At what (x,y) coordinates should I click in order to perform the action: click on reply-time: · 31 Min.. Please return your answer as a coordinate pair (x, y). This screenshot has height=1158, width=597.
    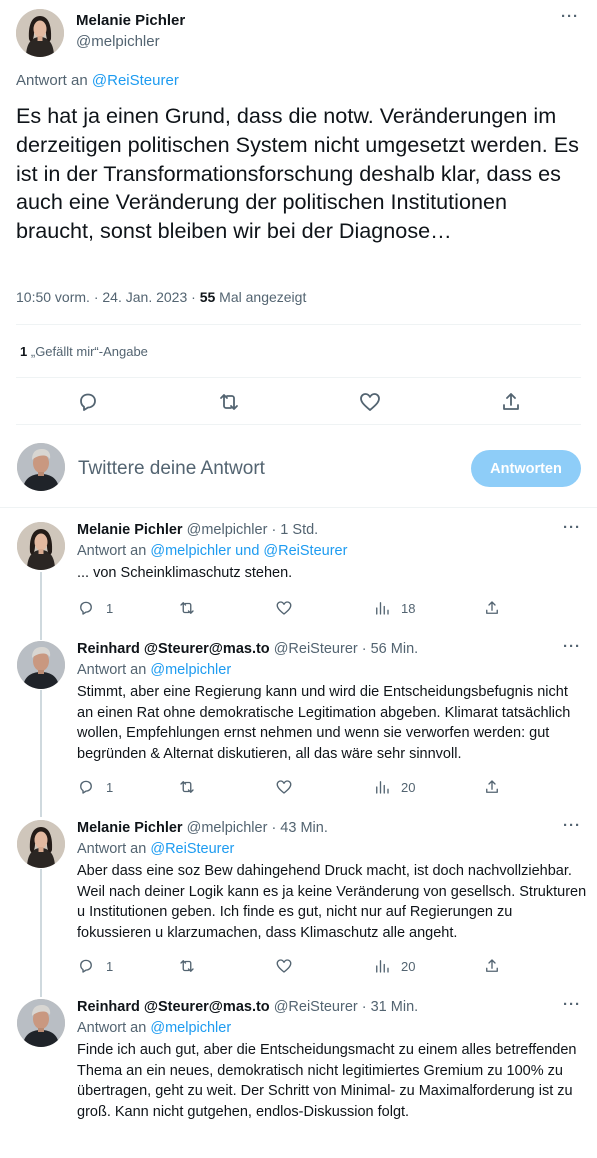
    Looking at the image, I should click on (390, 1007).